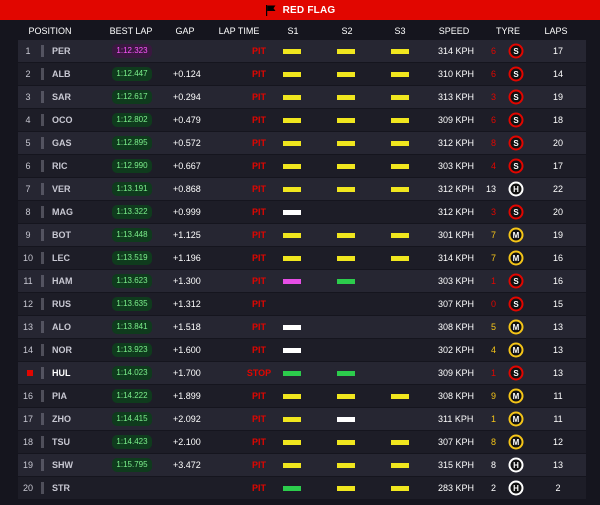 This screenshot has height=505, width=600. Describe the element at coordinates (302, 120) in the screenshot. I see `table-row: 4 OCO 1:12.802 +0.479 PIT 309 KPH 6 S 18` at that location.